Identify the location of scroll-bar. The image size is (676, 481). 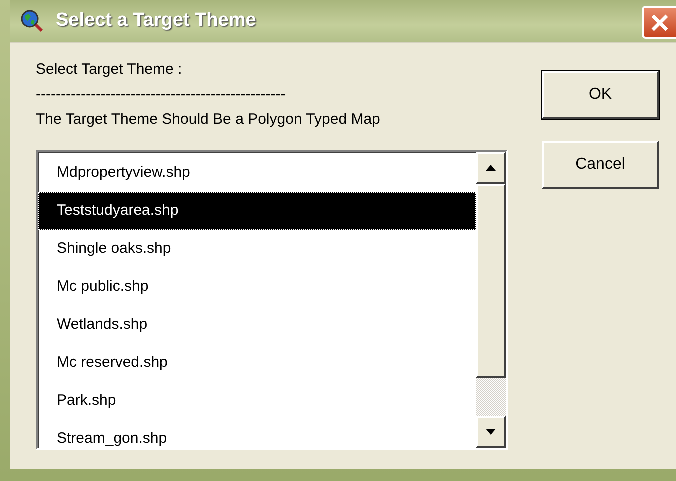
(491, 300).